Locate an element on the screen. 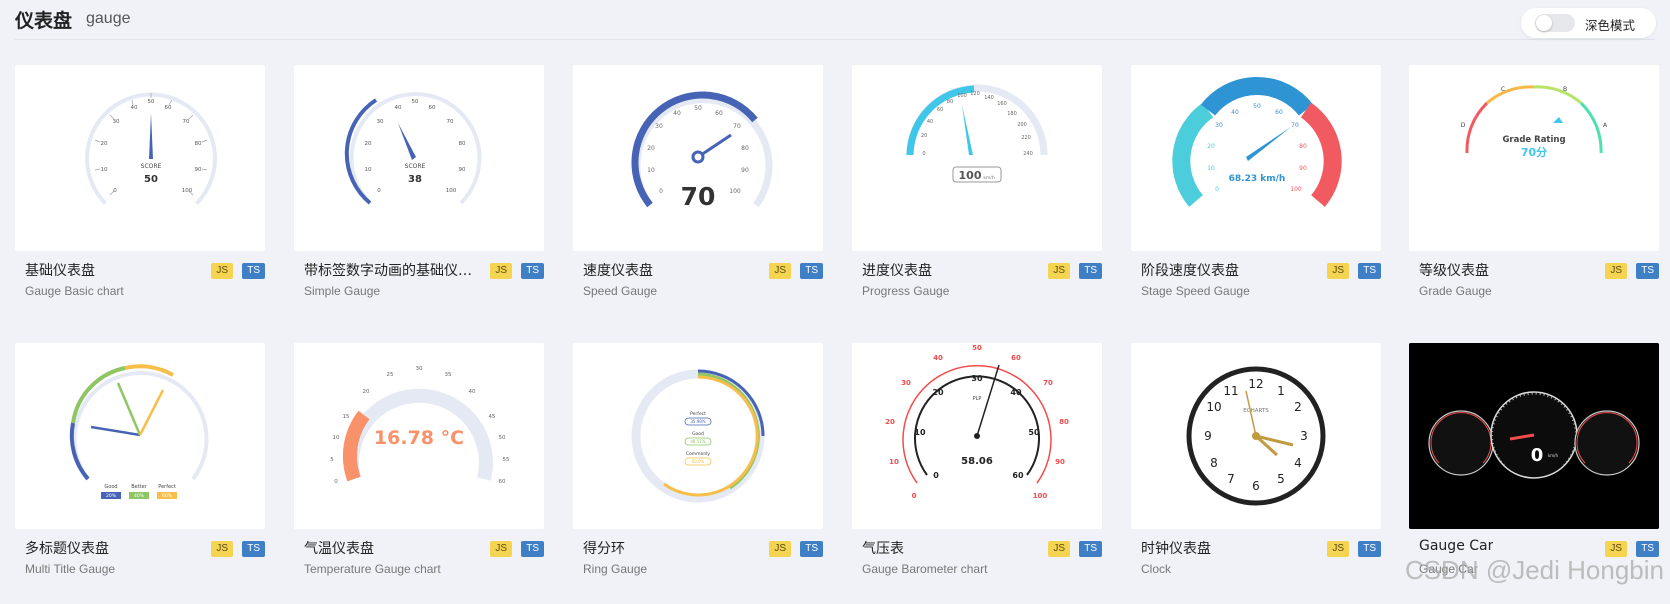 This screenshot has height=604, width=1670. chart-preview: 12 1 2 3 45 6 7 8 9 10 11 ECHARTS is located at coordinates (1256, 436).